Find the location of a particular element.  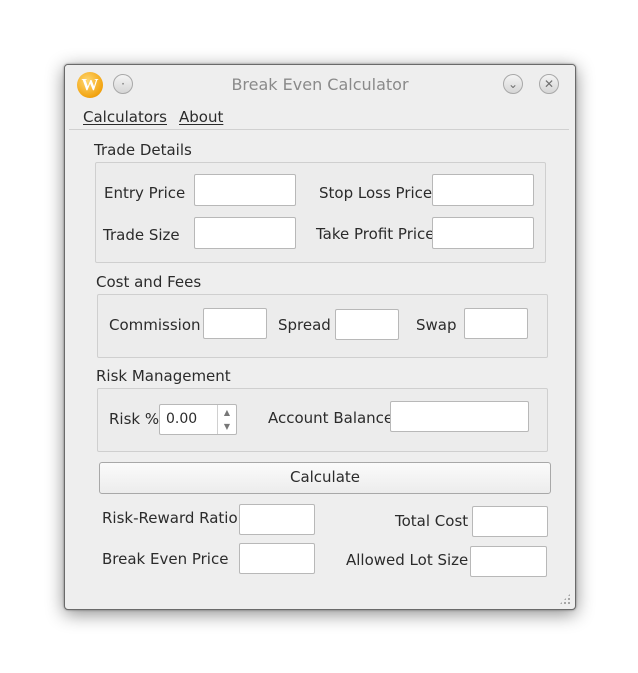

break-even-output is located at coordinates (277, 558).